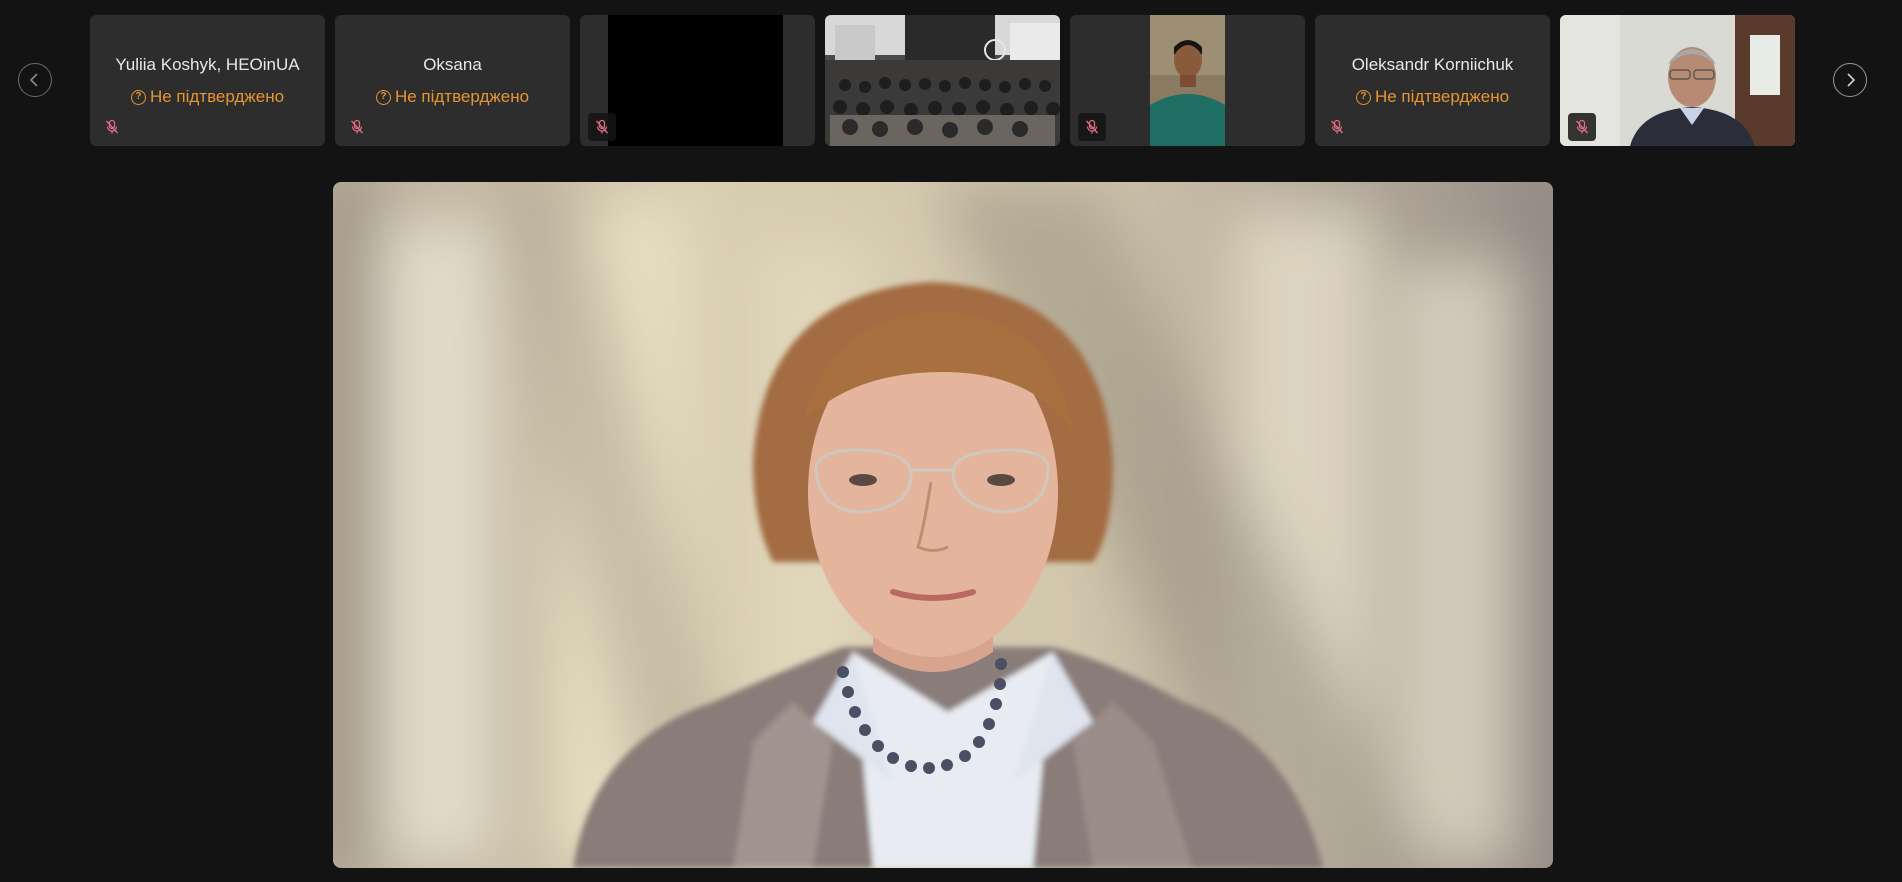  I want to click on chevron-right-icon, so click(1851, 80).